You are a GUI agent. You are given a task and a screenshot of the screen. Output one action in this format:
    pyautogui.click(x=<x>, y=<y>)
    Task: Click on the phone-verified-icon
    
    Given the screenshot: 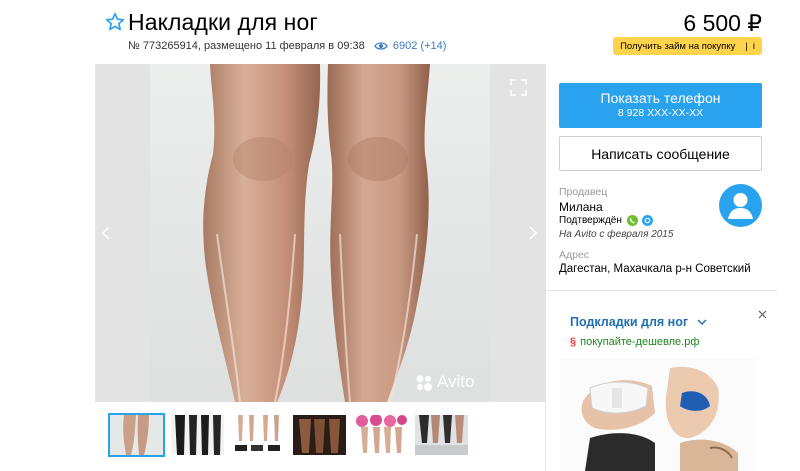 What is the action you would take?
    pyautogui.click(x=632, y=220)
    